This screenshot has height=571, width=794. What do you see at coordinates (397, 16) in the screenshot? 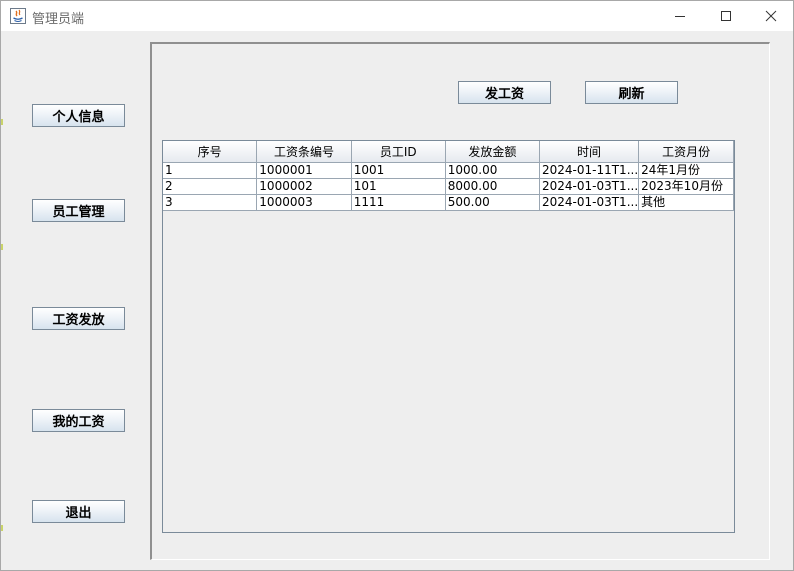
I see `title-bar: 管理员端` at bounding box center [397, 16].